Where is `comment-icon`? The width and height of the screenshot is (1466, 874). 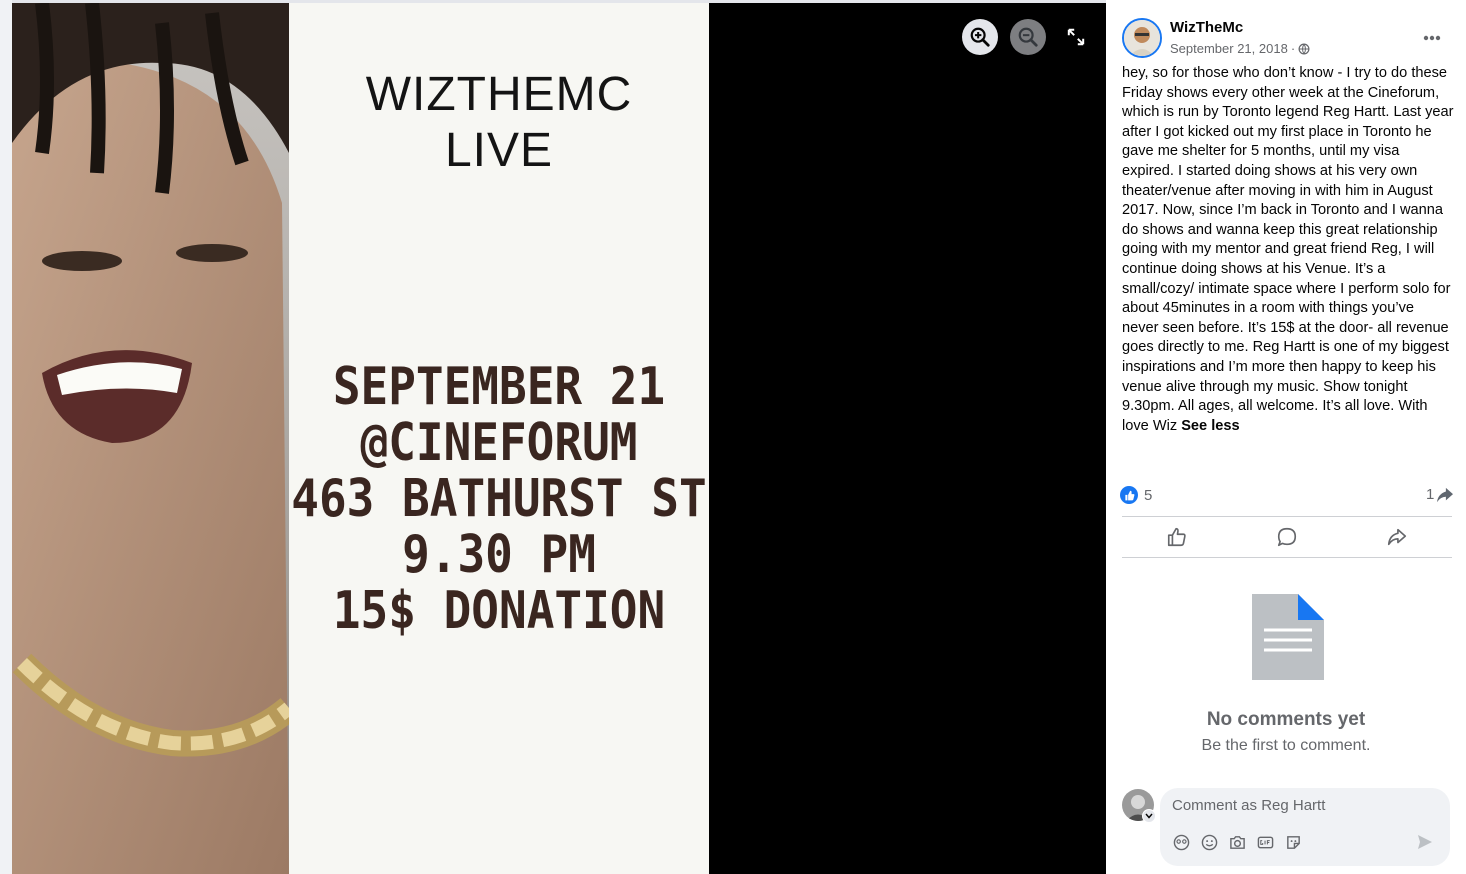 comment-icon is located at coordinates (1287, 537).